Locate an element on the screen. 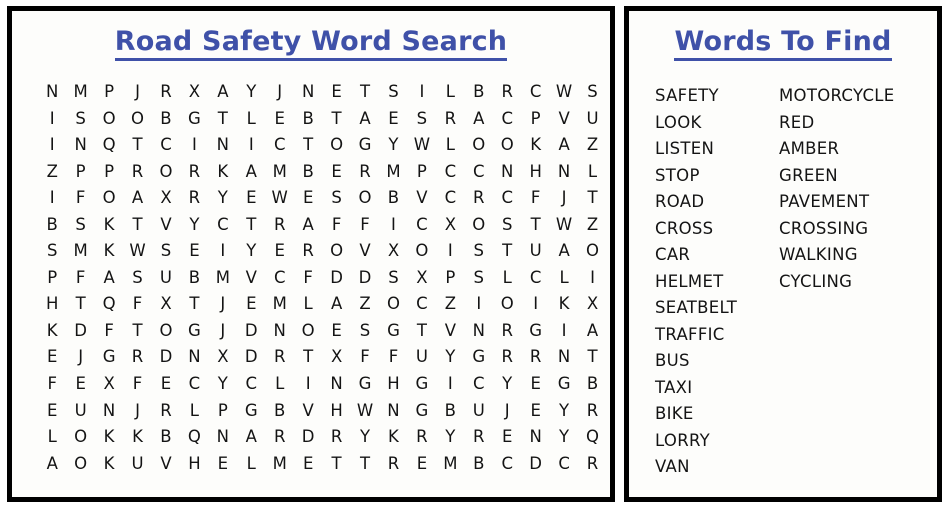 Image resolution: width=949 pixels, height=508 pixels. grid-cell: H is located at coordinates (194, 464).